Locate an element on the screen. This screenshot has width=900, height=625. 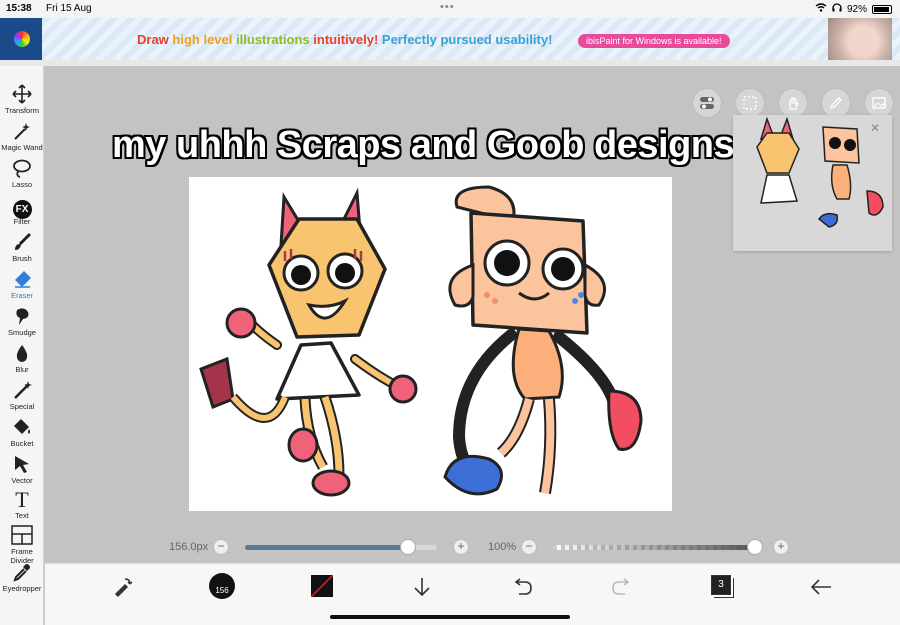
blur-icon is located at coordinates (22, 354).